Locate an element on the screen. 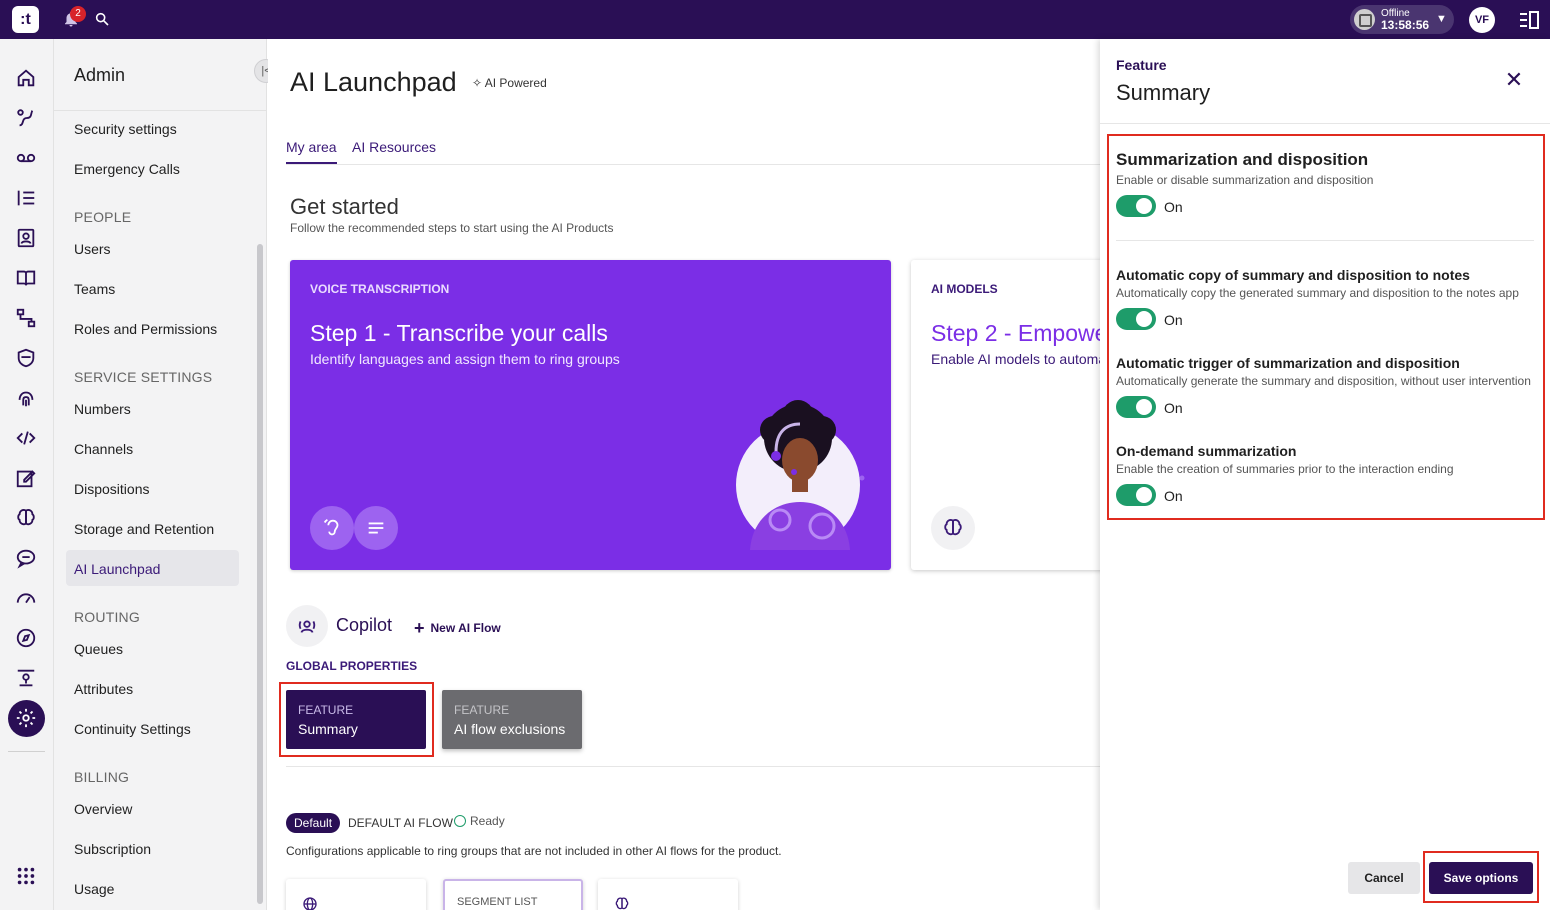 This screenshot has height=910, width=1550. voicemail-icon is located at coordinates (26, 158).